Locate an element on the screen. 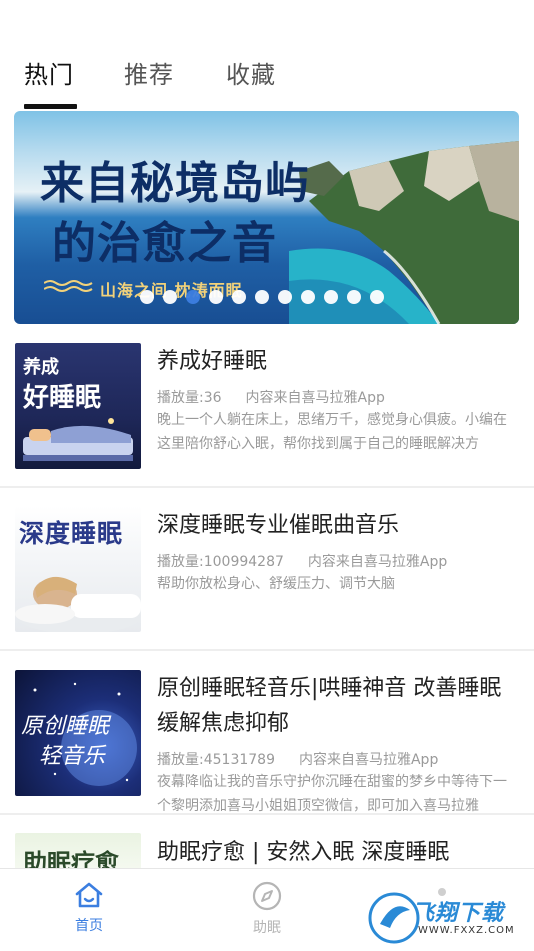  compass-icon is located at coordinates (267, 896).